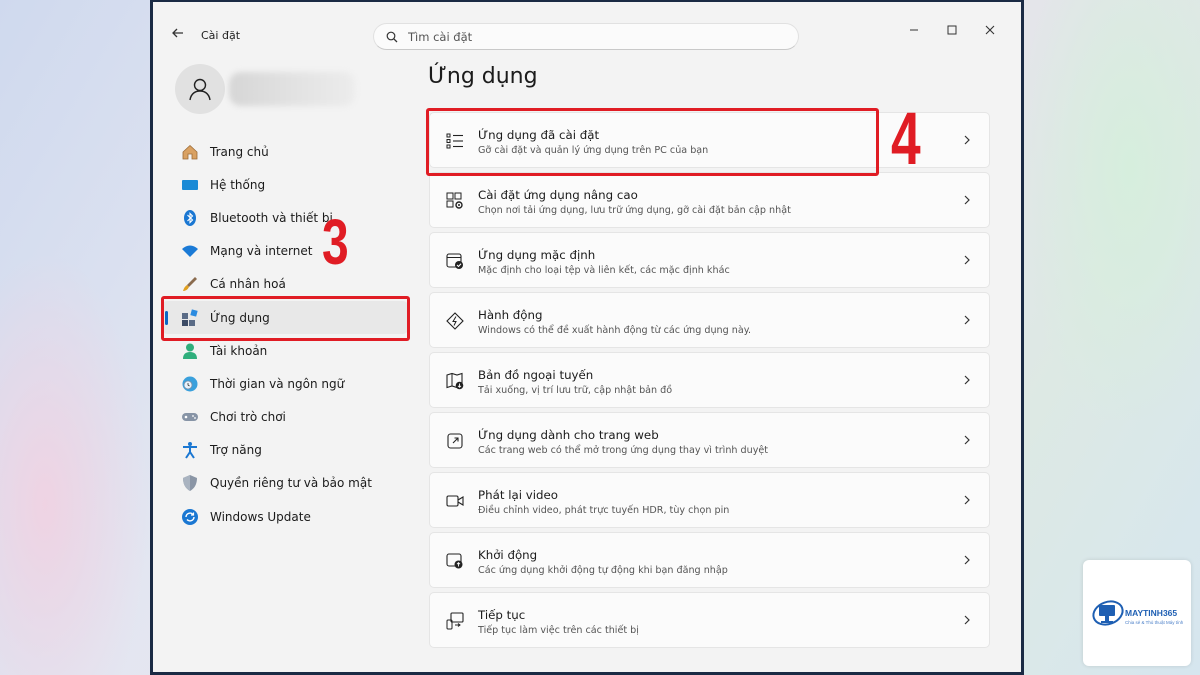  I want to click on open-external-icon, so click(455, 441).